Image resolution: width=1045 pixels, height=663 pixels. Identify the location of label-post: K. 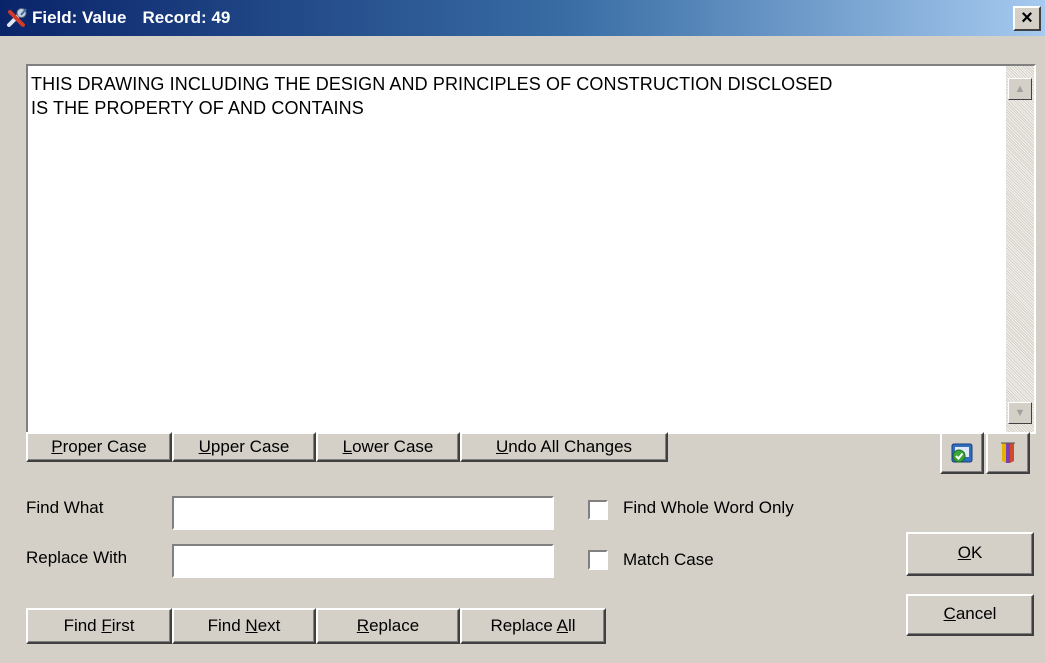
(976, 552).